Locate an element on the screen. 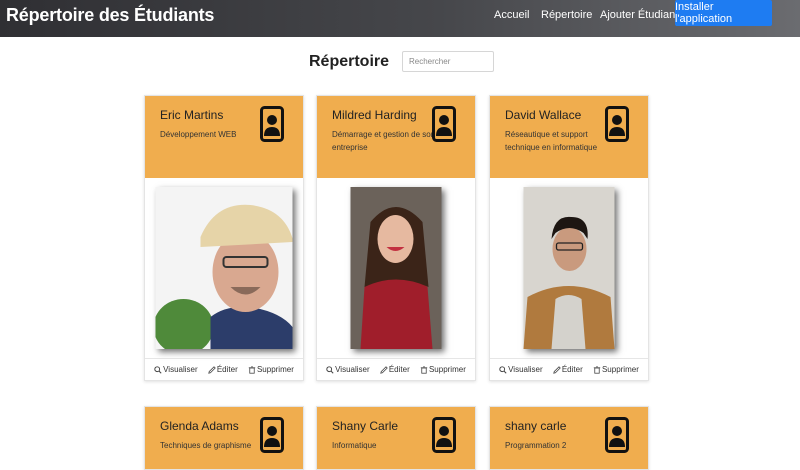 The width and height of the screenshot is (800, 470). student-program: Développement WEB is located at coordinates (198, 134).